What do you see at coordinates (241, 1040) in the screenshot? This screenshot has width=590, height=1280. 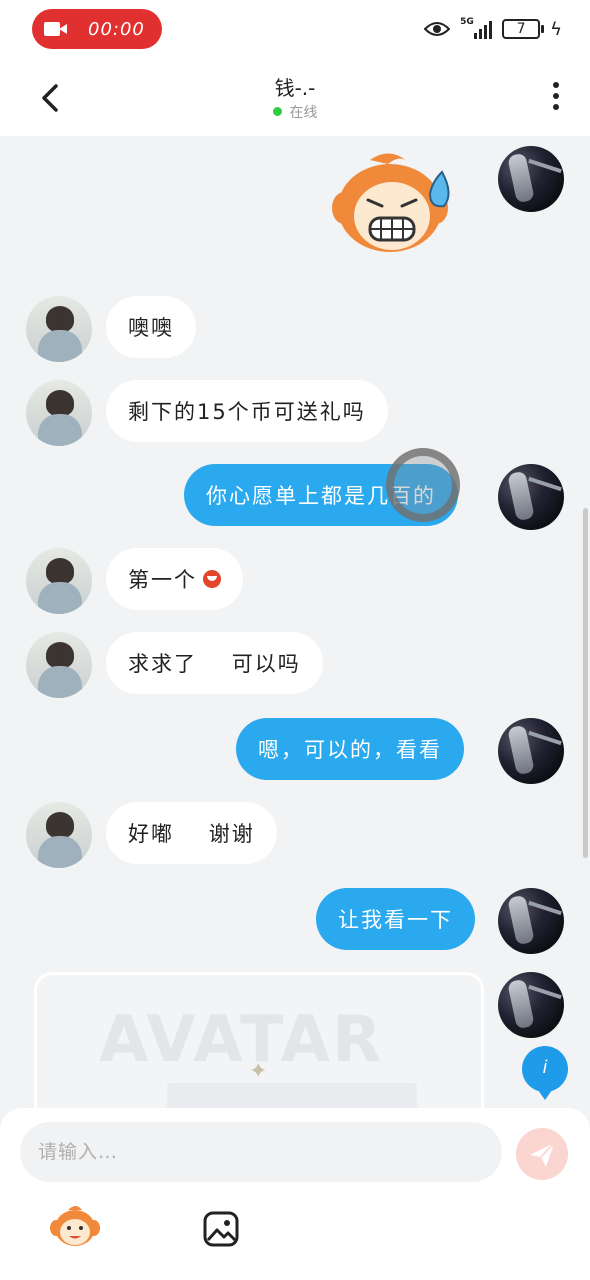 I see `card-watermark: AVATAR` at bounding box center [241, 1040].